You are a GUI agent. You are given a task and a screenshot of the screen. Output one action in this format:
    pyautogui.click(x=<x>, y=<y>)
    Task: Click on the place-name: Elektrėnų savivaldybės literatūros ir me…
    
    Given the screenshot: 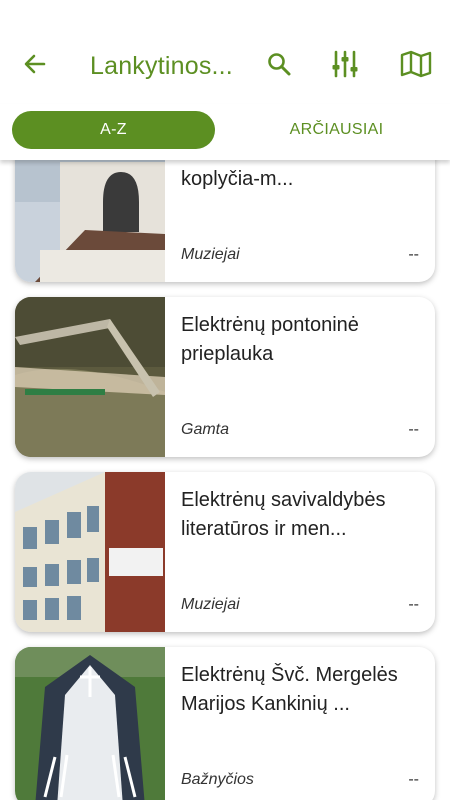 What is the action you would take?
    pyautogui.click(x=283, y=514)
    